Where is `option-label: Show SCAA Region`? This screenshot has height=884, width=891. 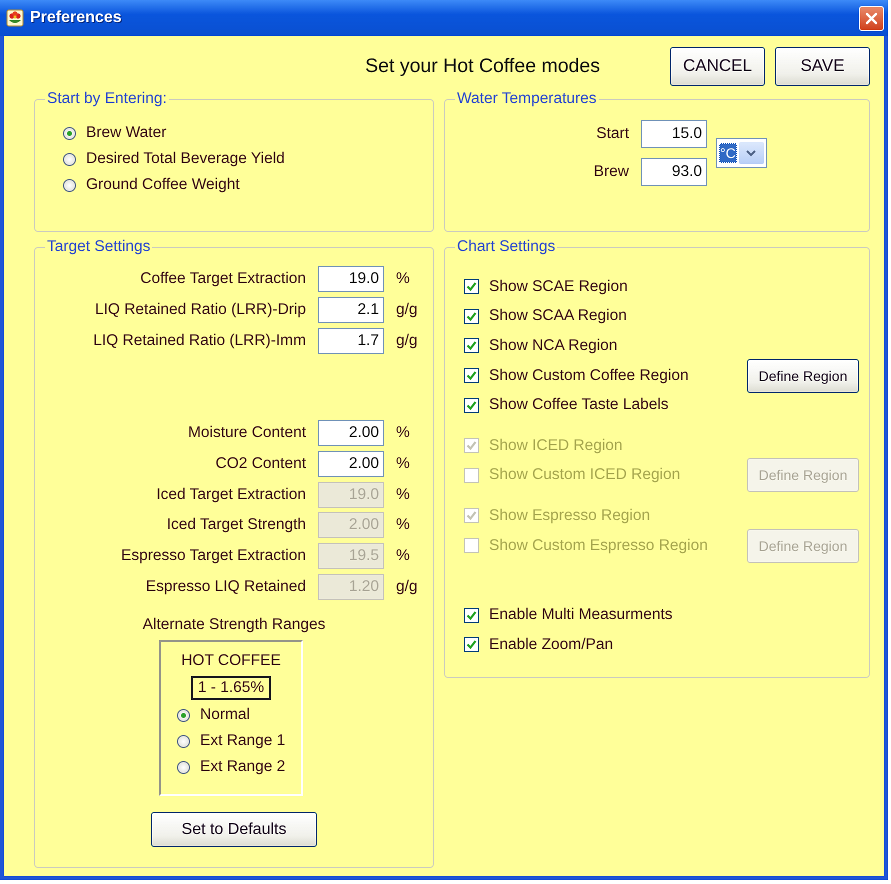 option-label: Show SCAA Region is located at coordinates (558, 316).